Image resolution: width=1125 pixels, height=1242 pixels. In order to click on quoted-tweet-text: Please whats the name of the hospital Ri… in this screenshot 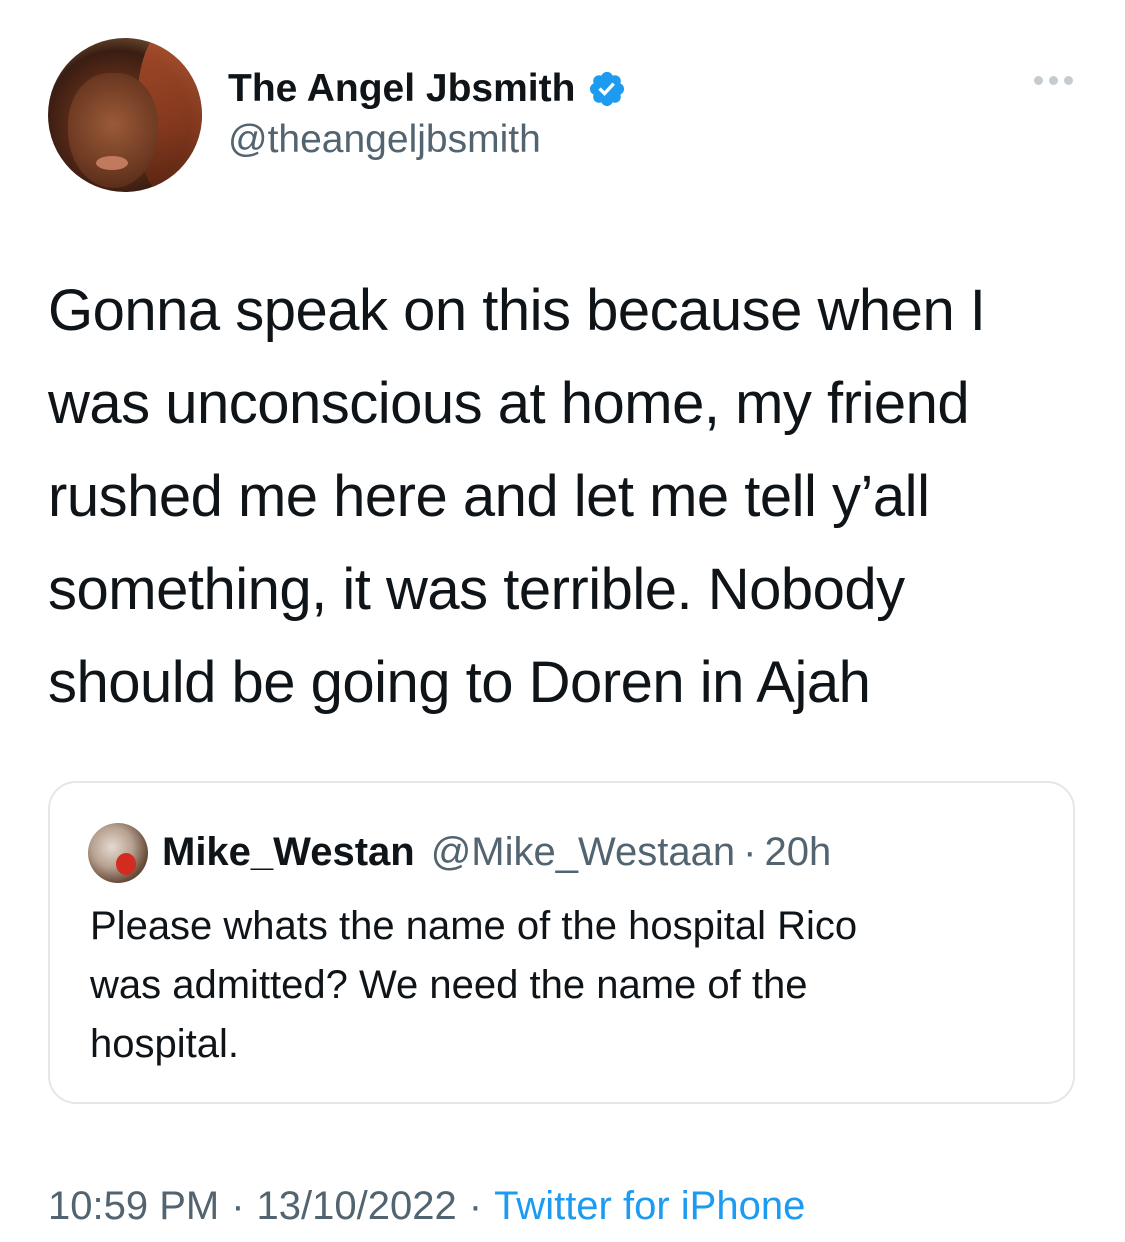, I will do `click(570, 985)`.